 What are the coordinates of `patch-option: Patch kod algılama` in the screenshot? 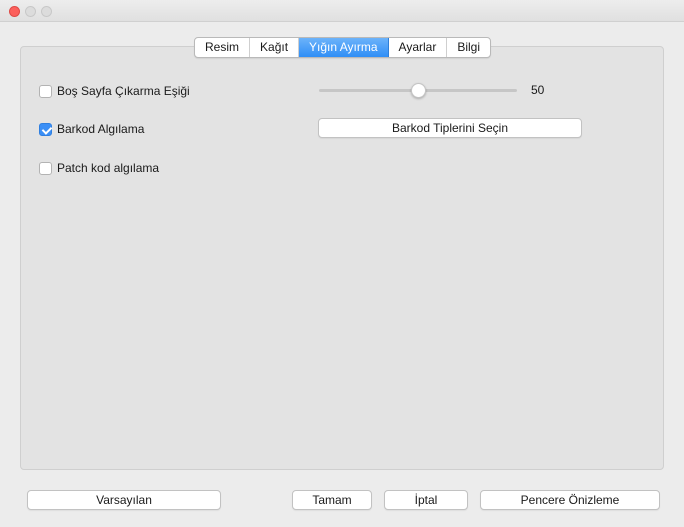 It's located at (99, 168).